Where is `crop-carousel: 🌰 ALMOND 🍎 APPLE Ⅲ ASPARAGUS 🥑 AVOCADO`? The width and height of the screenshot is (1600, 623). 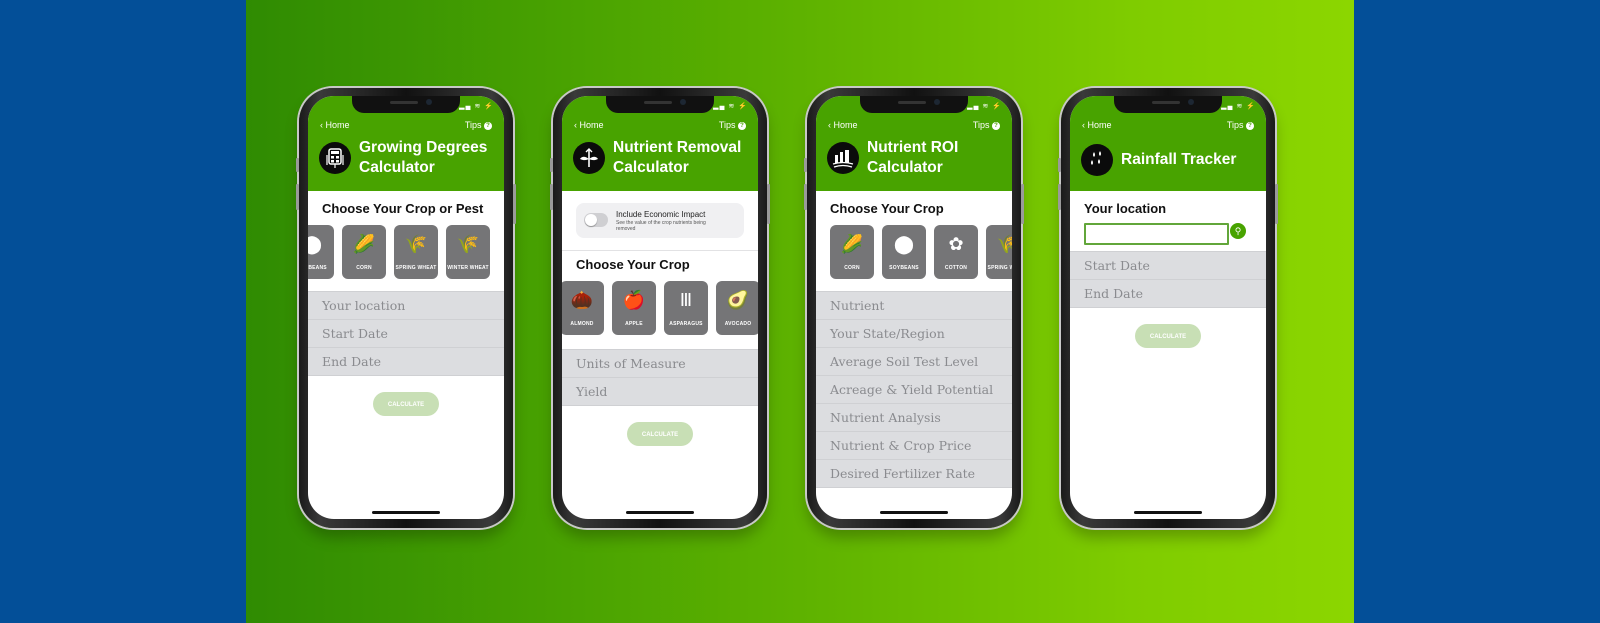
crop-carousel: 🌰 ALMOND 🍎 APPLE Ⅲ ASPARAGUS 🥑 AVOCADO is located at coordinates (660, 306).